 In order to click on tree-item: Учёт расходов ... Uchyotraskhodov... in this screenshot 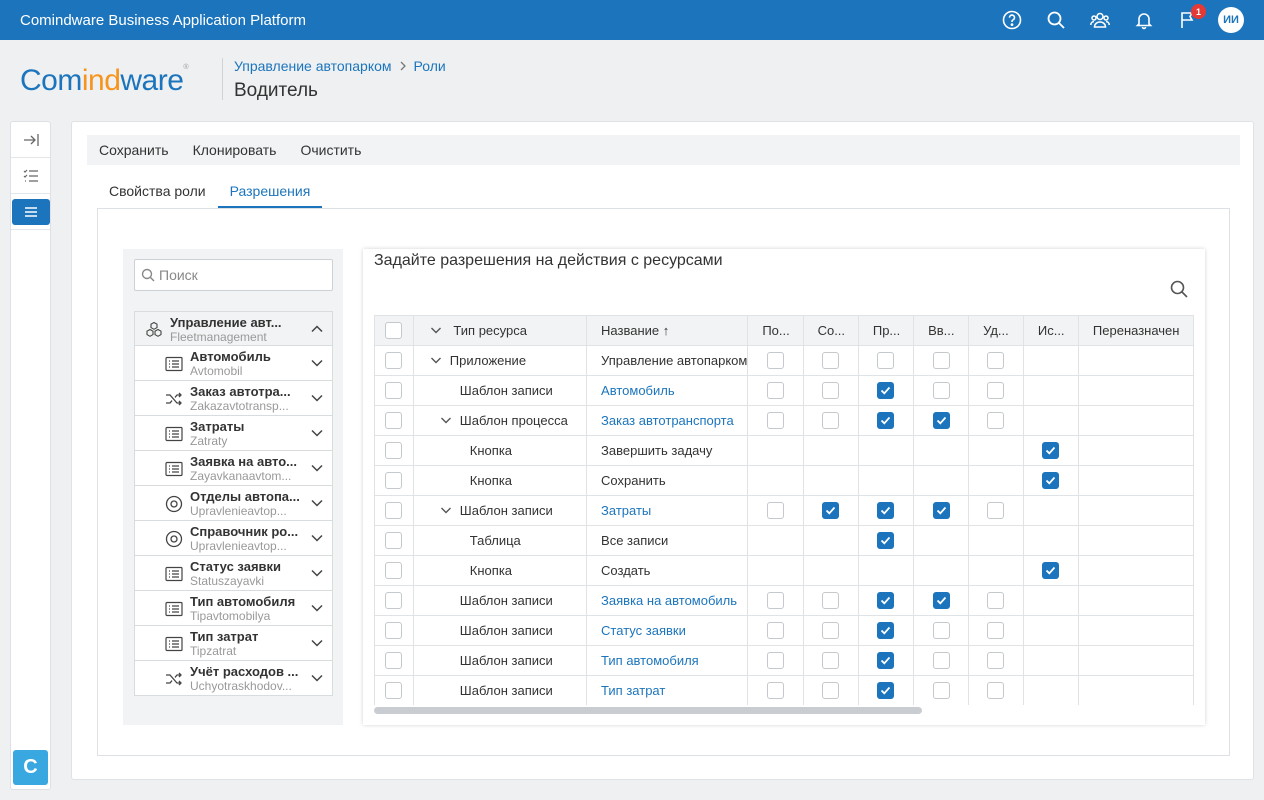, I will do `click(233, 678)`.